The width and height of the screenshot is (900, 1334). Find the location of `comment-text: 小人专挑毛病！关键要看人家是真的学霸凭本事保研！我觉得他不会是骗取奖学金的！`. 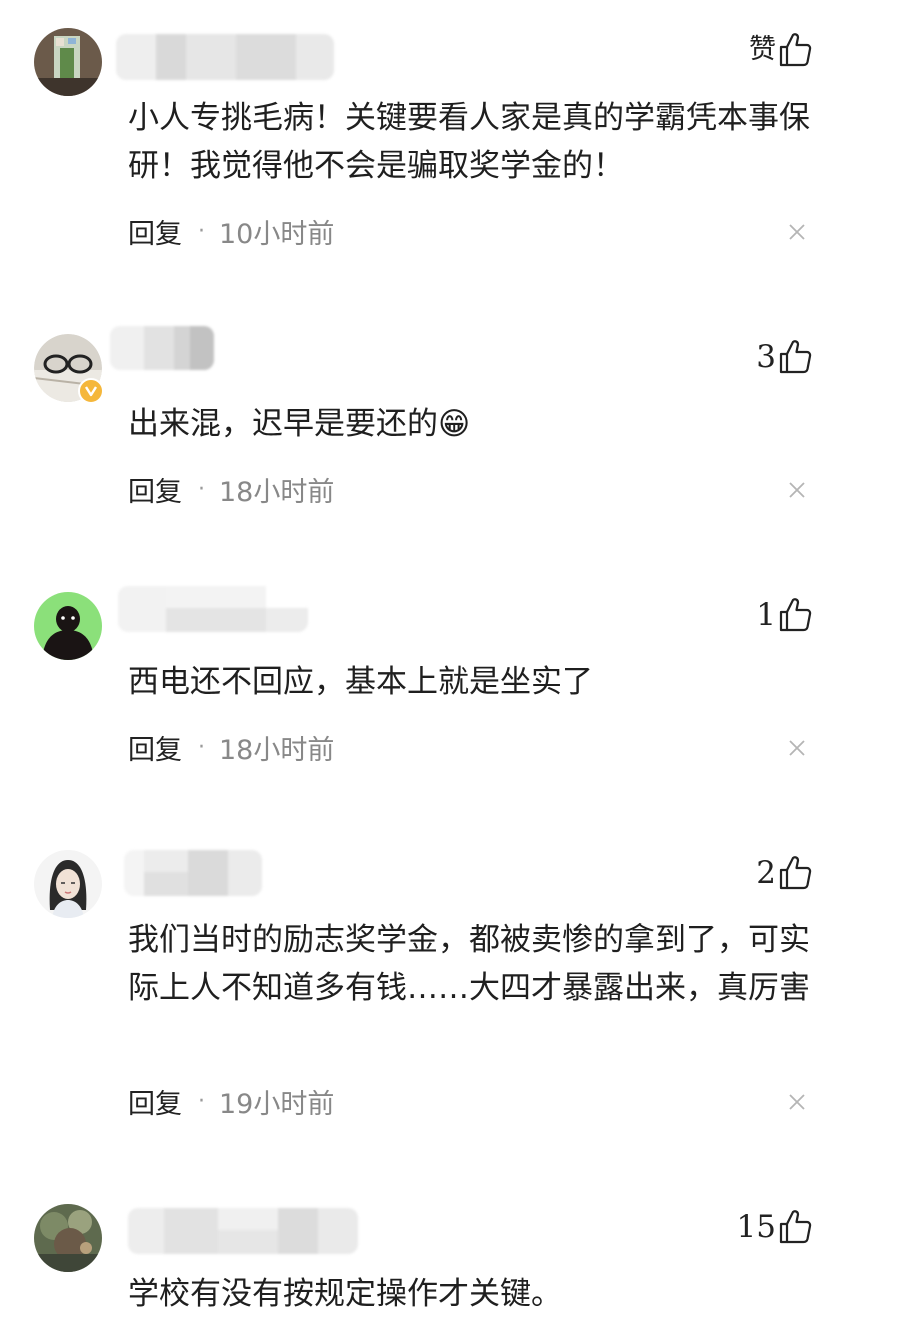

comment-text: 小人专挑毛病！关键要看人家是真的学霸凭本事保研！我觉得他不会是骗取奖学金的！ is located at coordinates (469, 142).